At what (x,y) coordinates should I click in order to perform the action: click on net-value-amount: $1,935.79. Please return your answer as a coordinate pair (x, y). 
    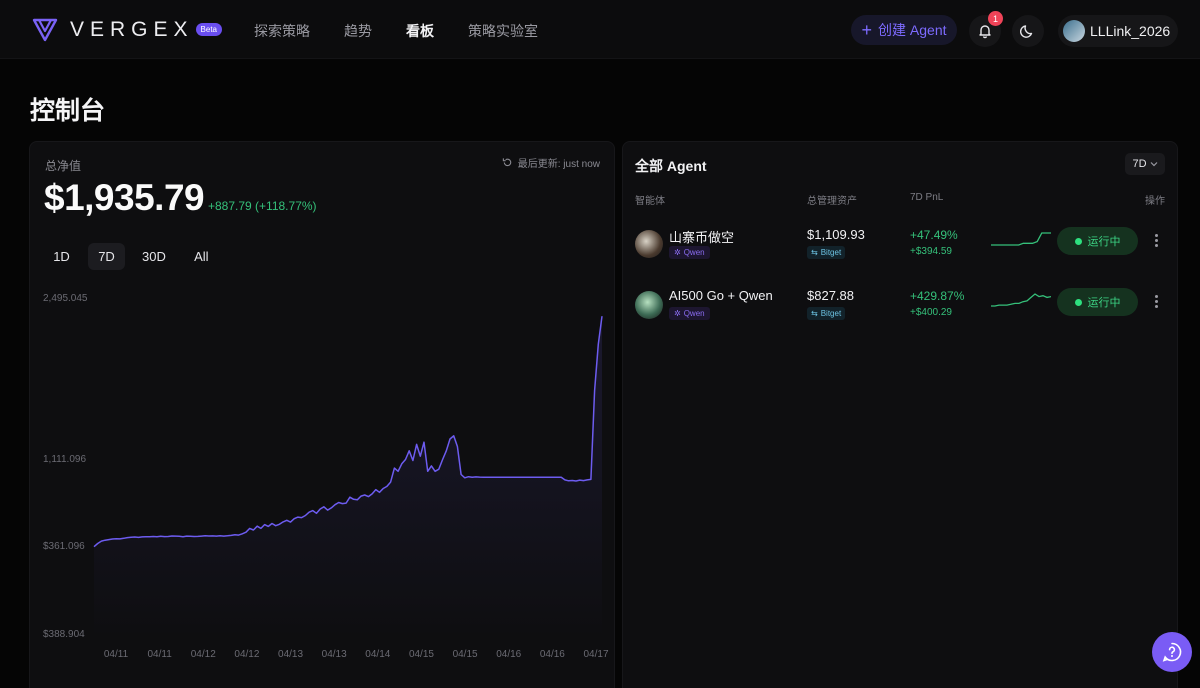
    Looking at the image, I should click on (124, 197).